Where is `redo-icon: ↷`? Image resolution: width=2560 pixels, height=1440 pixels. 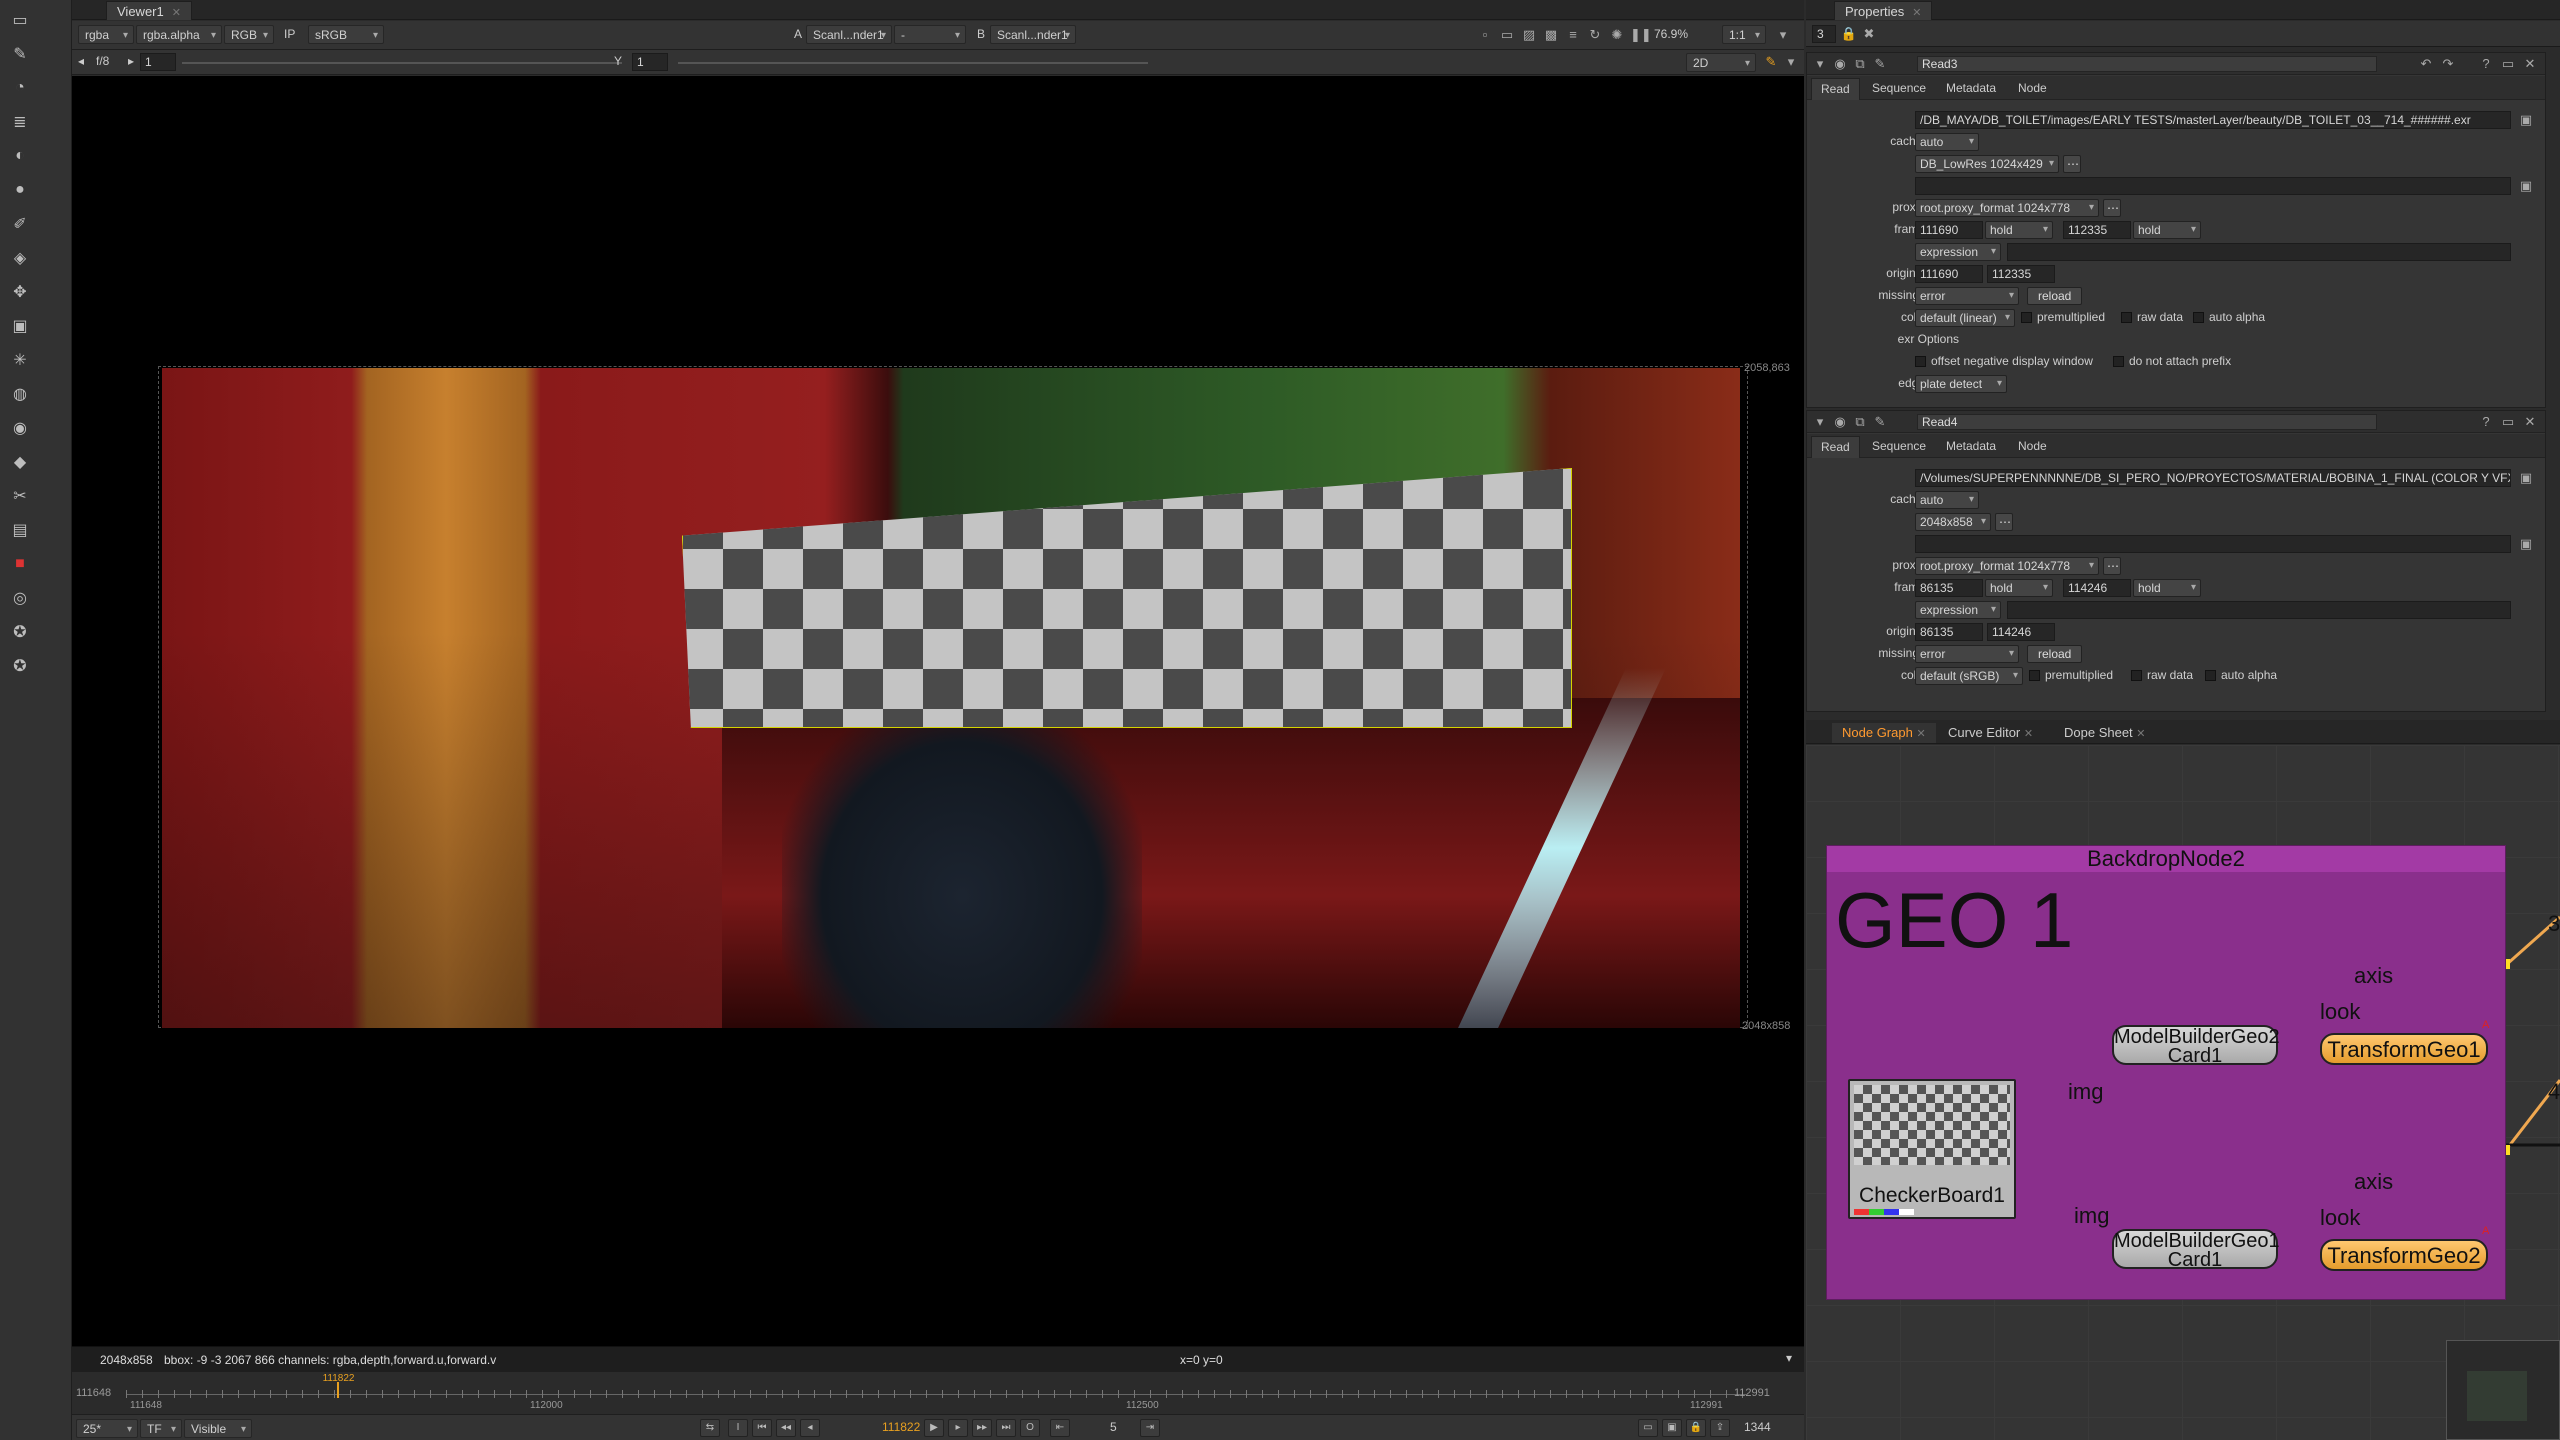
redo-icon: ↷ is located at coordinates (2448, 64).